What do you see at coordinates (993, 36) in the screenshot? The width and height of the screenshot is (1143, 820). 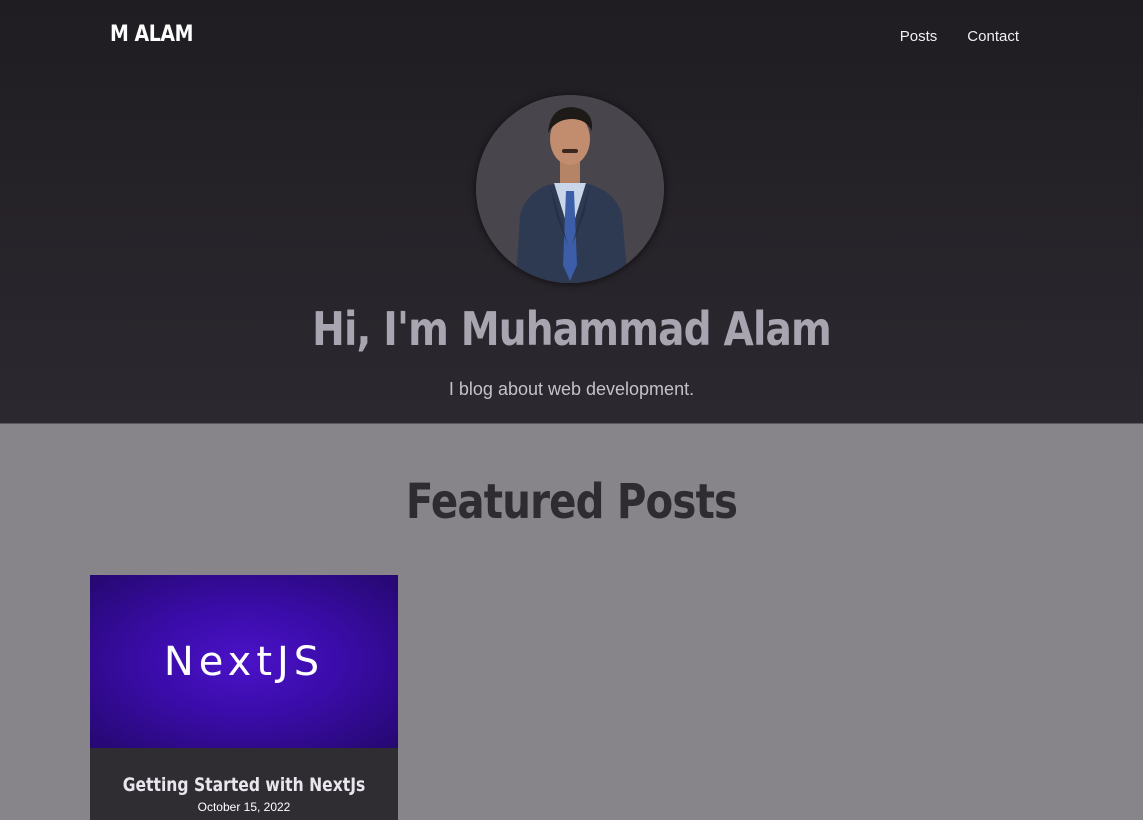 I see `nav-link-contact: Contact` at bounding box center [993, 36].